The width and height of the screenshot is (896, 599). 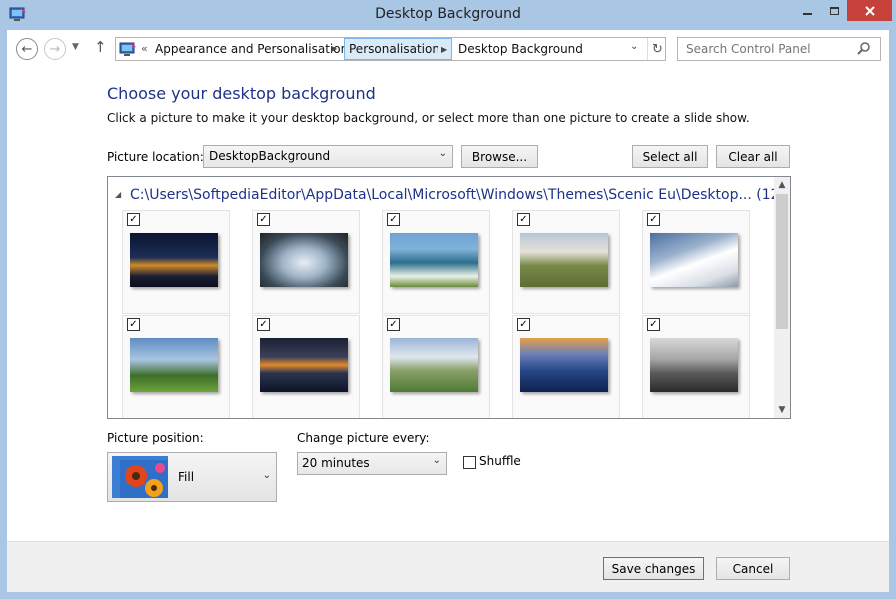 I want to click on control-panel-icon, so click(x=127, y=49).